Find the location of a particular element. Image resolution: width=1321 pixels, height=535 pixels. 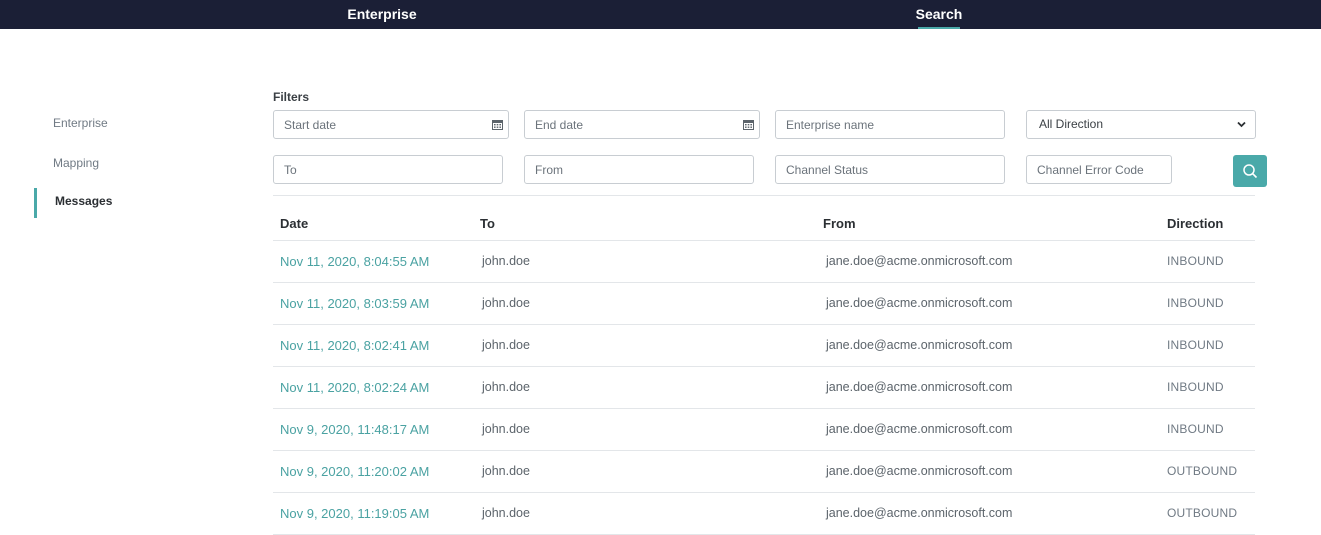

from-input is located at coordinates (644, 169).